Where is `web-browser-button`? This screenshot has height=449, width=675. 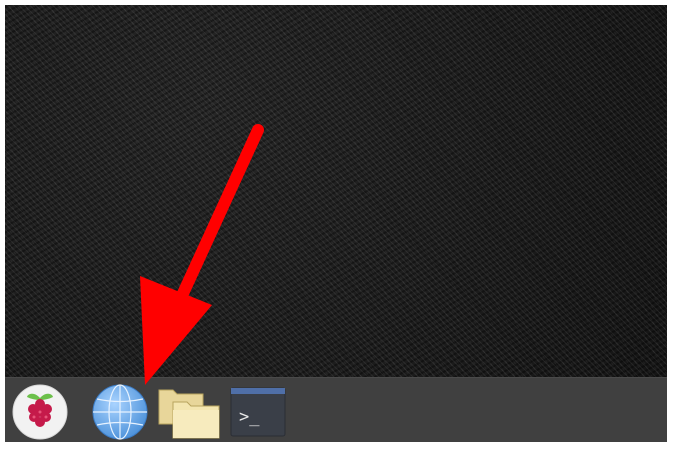 web-browser-button is located at coordinates (120, 411).